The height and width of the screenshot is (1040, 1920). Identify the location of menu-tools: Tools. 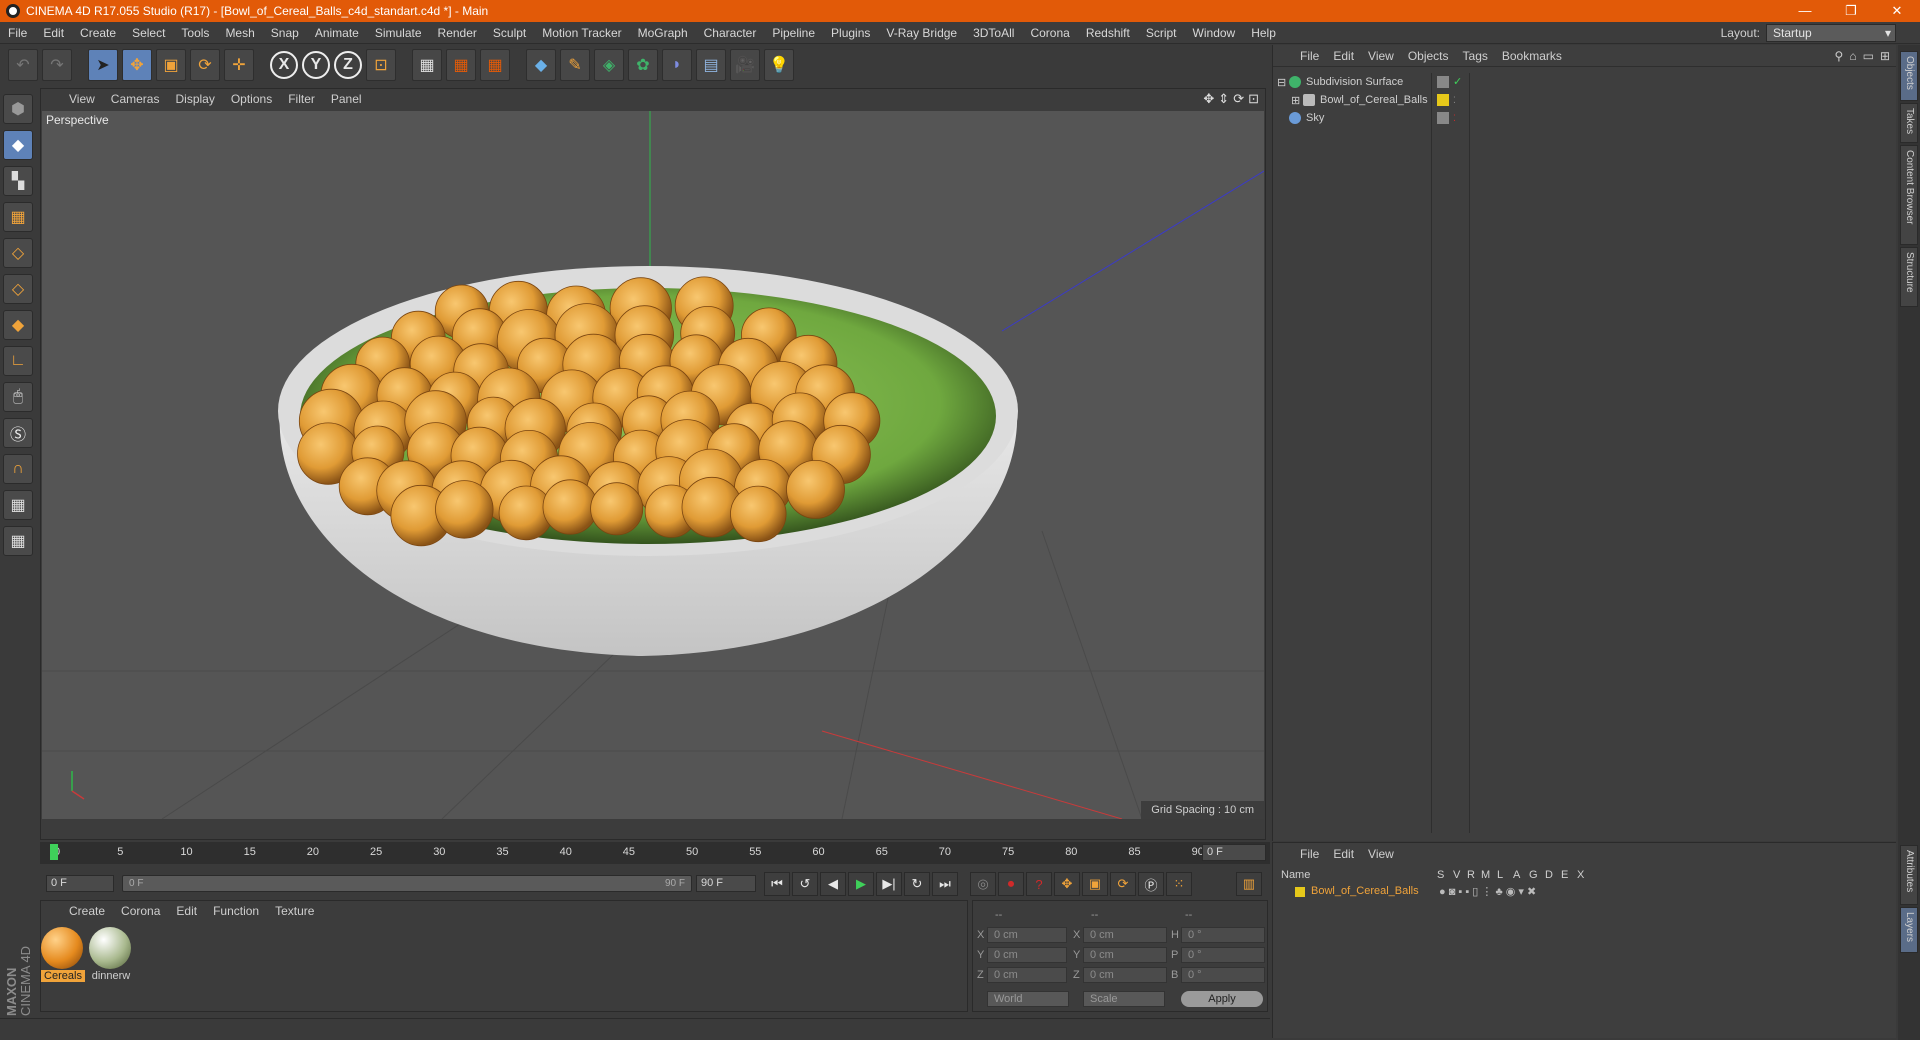
(195, 33).